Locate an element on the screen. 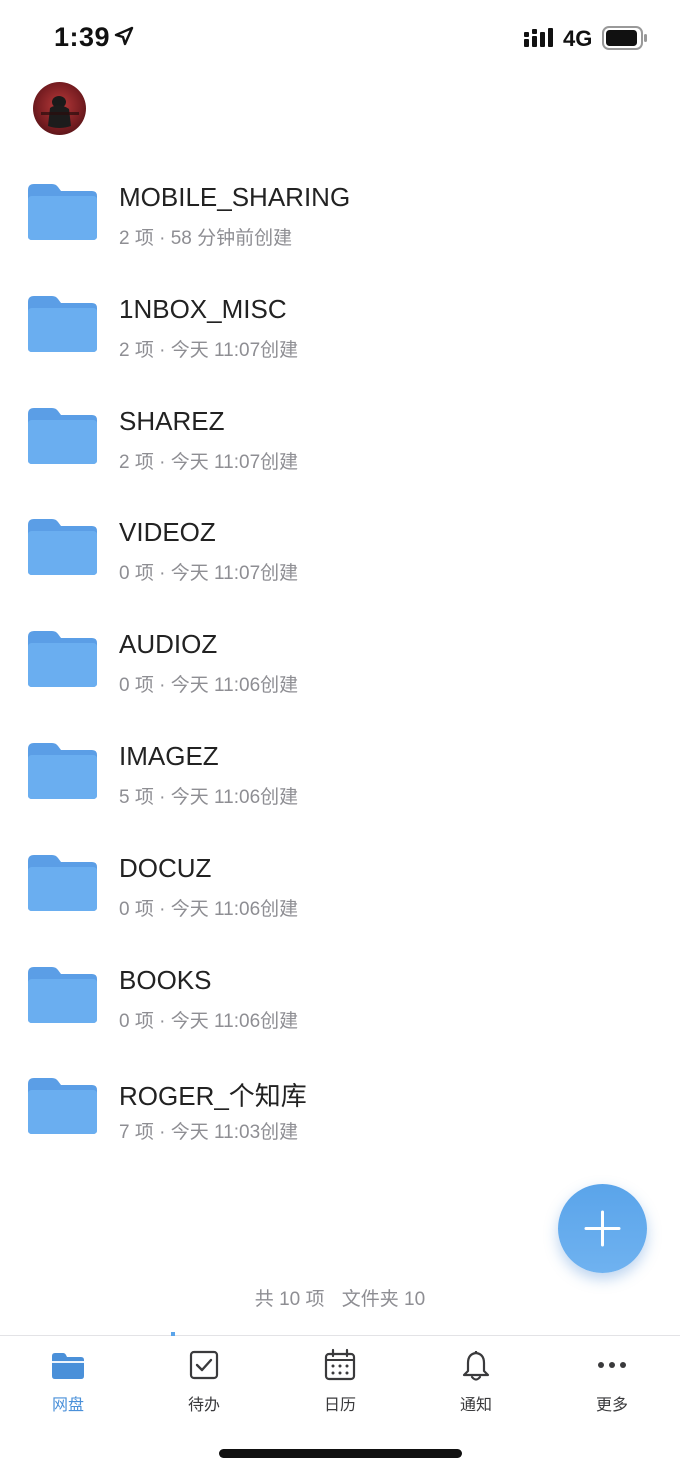  folder-name: ROGER_个知库 is located at coordinates (213, 1096).